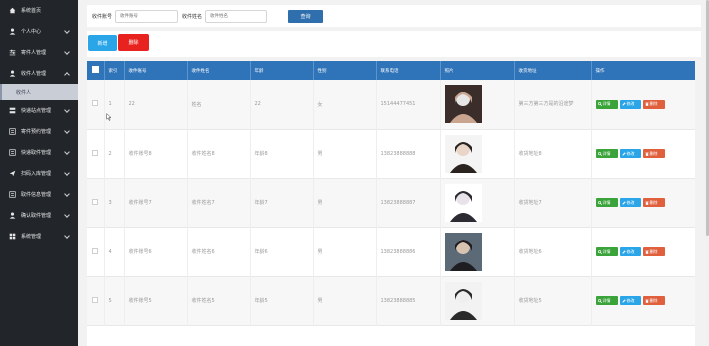 The height and width of the screenshot is (346, 709). Describe the element at coordinates (147, 16) in the screenshot. I see `account-search-input` at that location.